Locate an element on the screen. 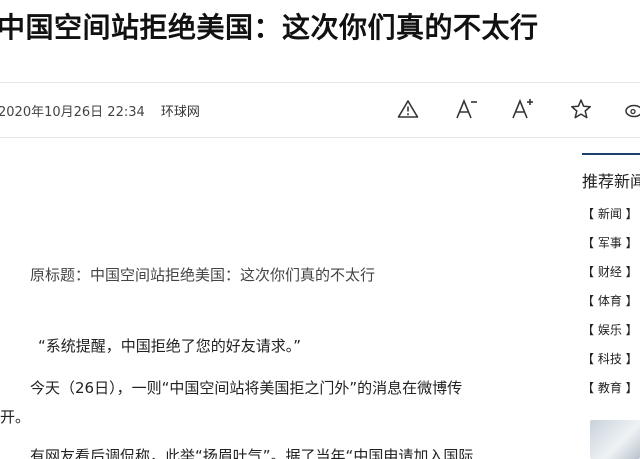 This screenshot has height=459, width=640. sidebar-category-news: 【 新闻 】▪ is located at coordinates (611, 213).